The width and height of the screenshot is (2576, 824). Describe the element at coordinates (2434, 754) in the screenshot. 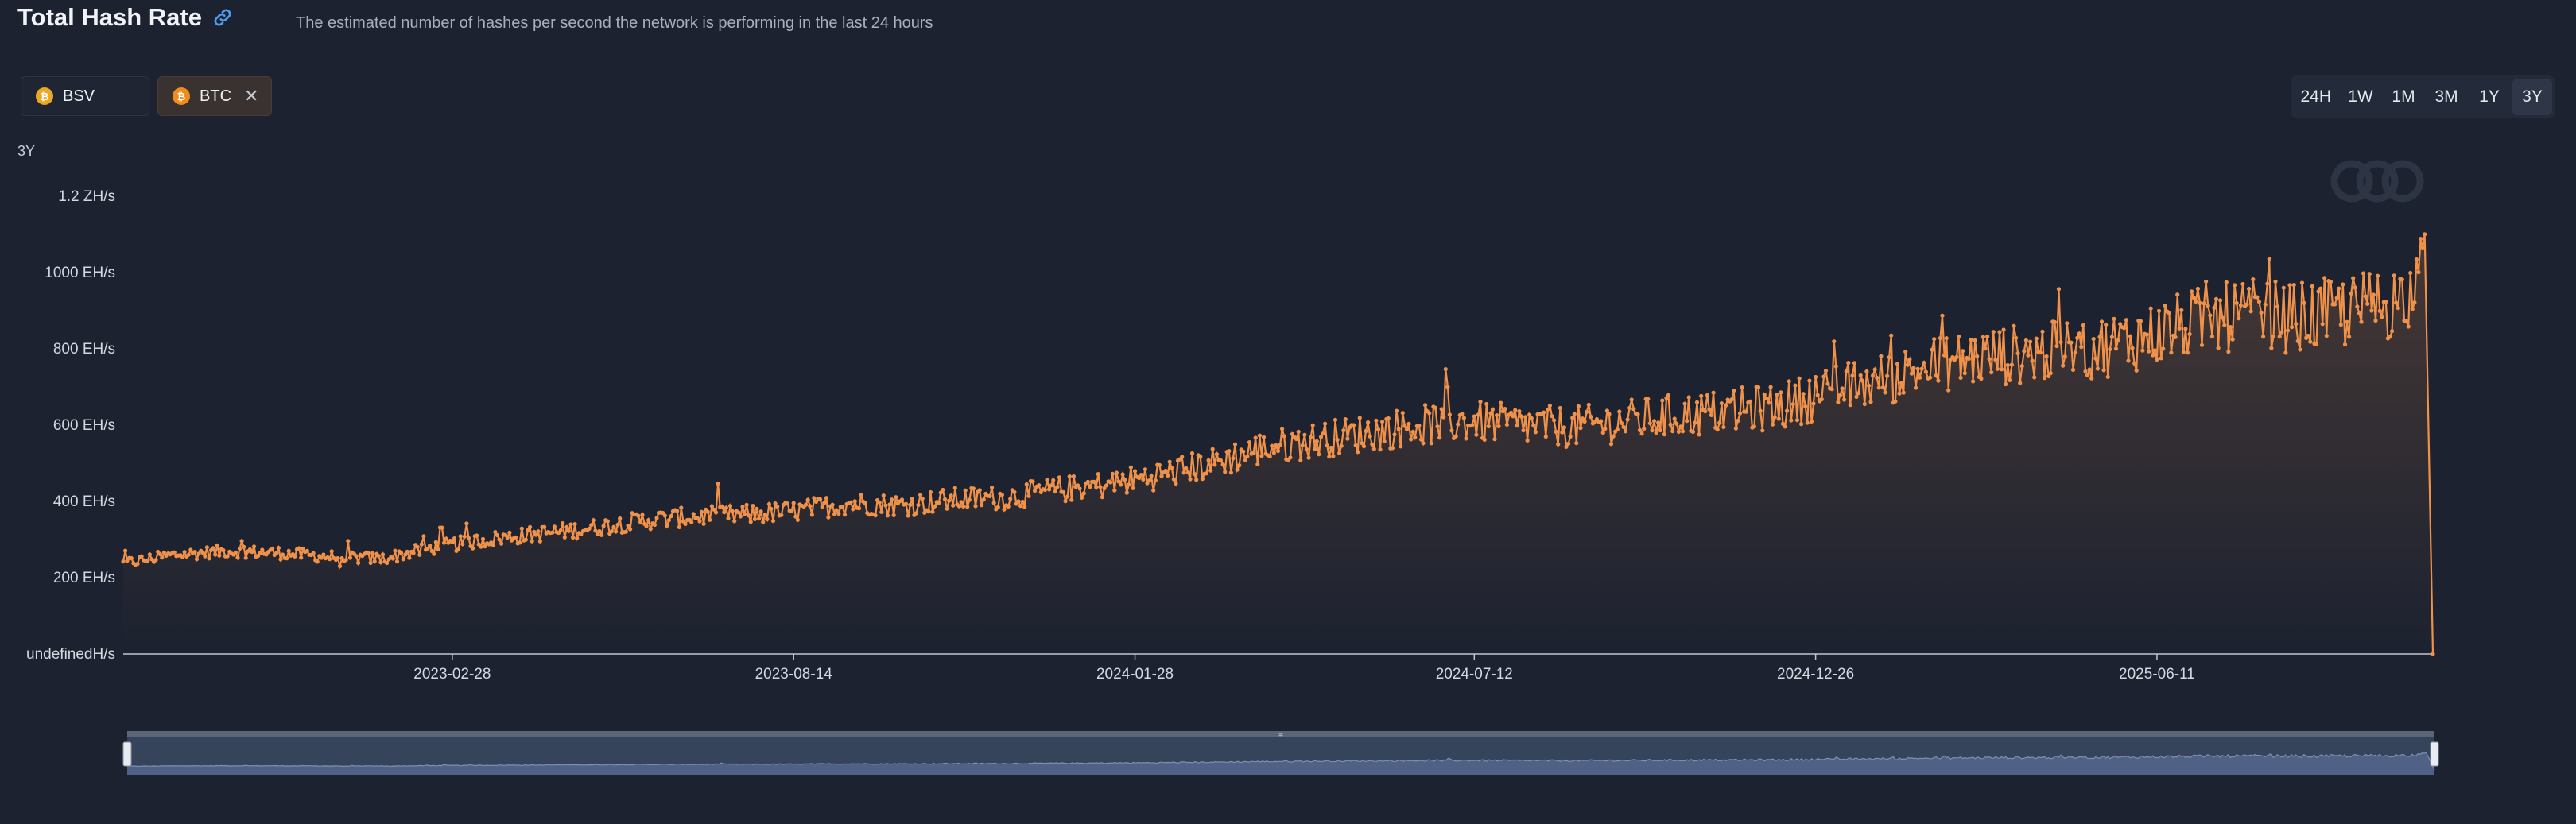

I see `navigator-handle-right` at that location.